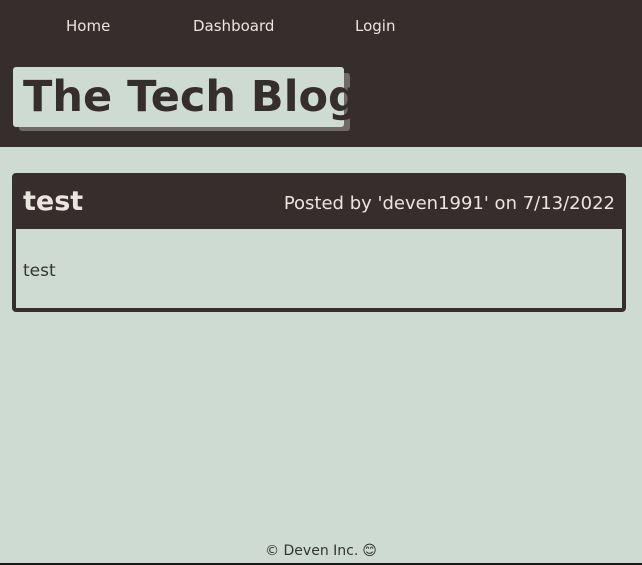 This screenshot has height=565, width=642. What do you see at coordinates (369, 551) in the screenshot?
I see `smiling-face-icon: 😊` at bounding box center [369, 551].